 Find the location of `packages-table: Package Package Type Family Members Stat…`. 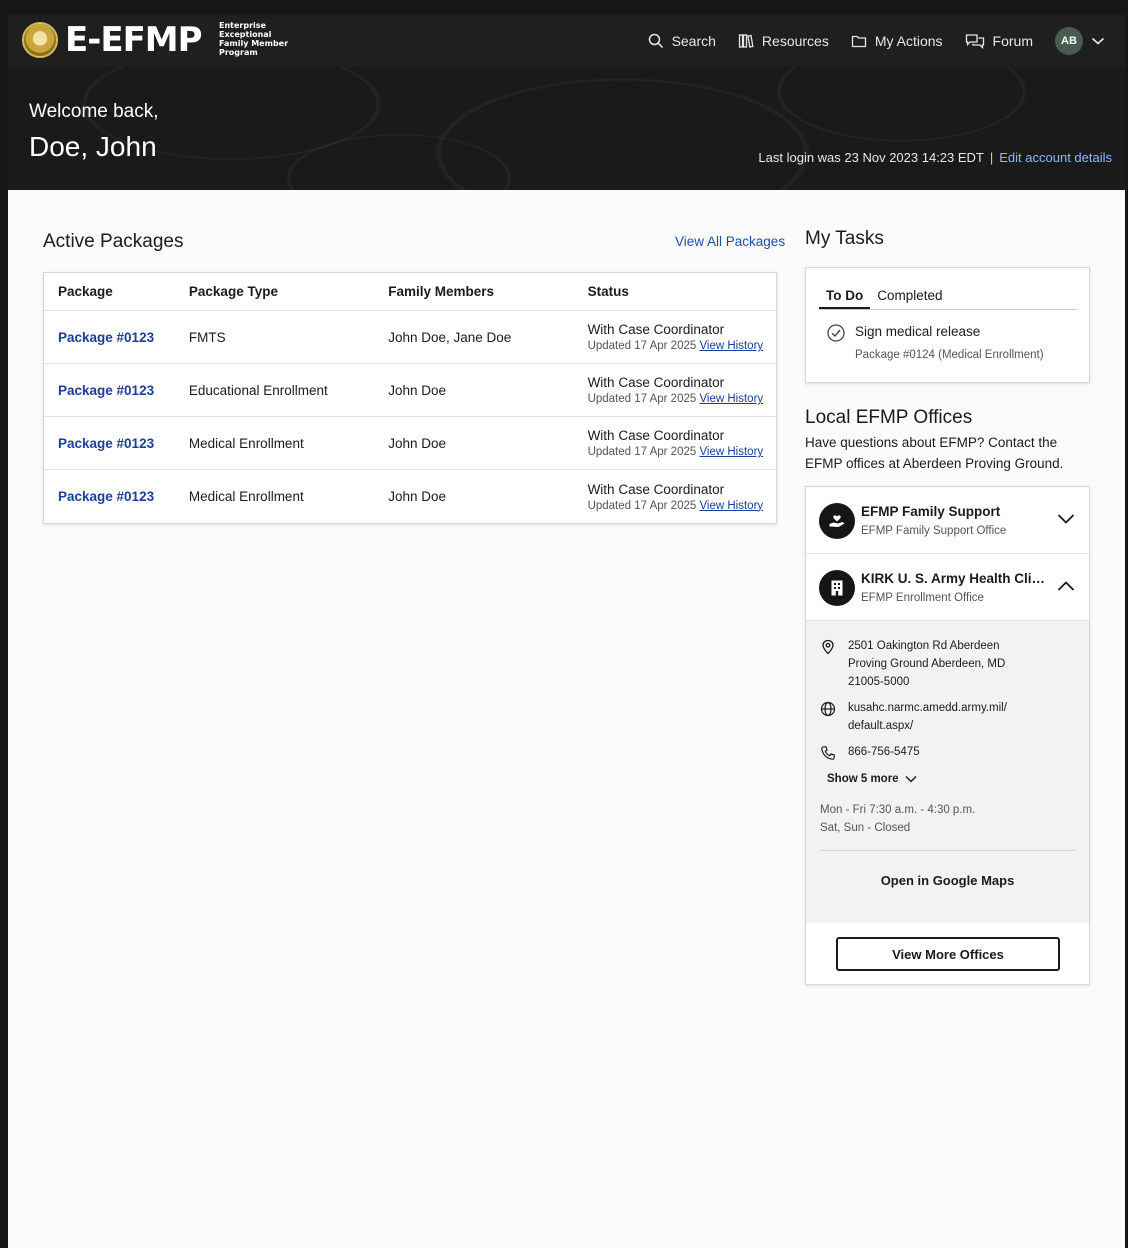

packages-table: Package Package Type Family Members Stat… is located at coordinates (410, 398).